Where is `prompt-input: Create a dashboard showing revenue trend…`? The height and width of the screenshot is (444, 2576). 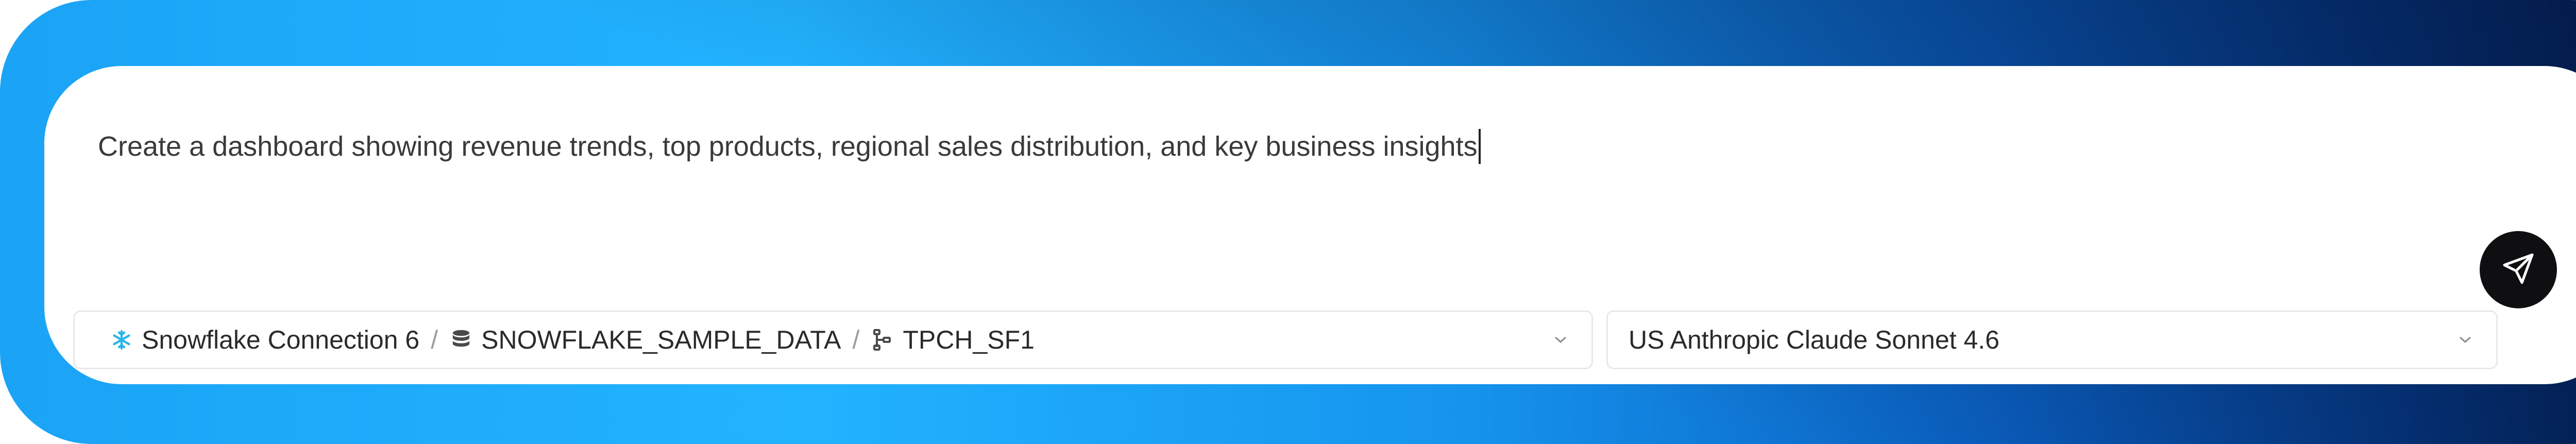 prompt-input: Create a dashboard showing revenue trend… is located at coordinates (1308, 146).